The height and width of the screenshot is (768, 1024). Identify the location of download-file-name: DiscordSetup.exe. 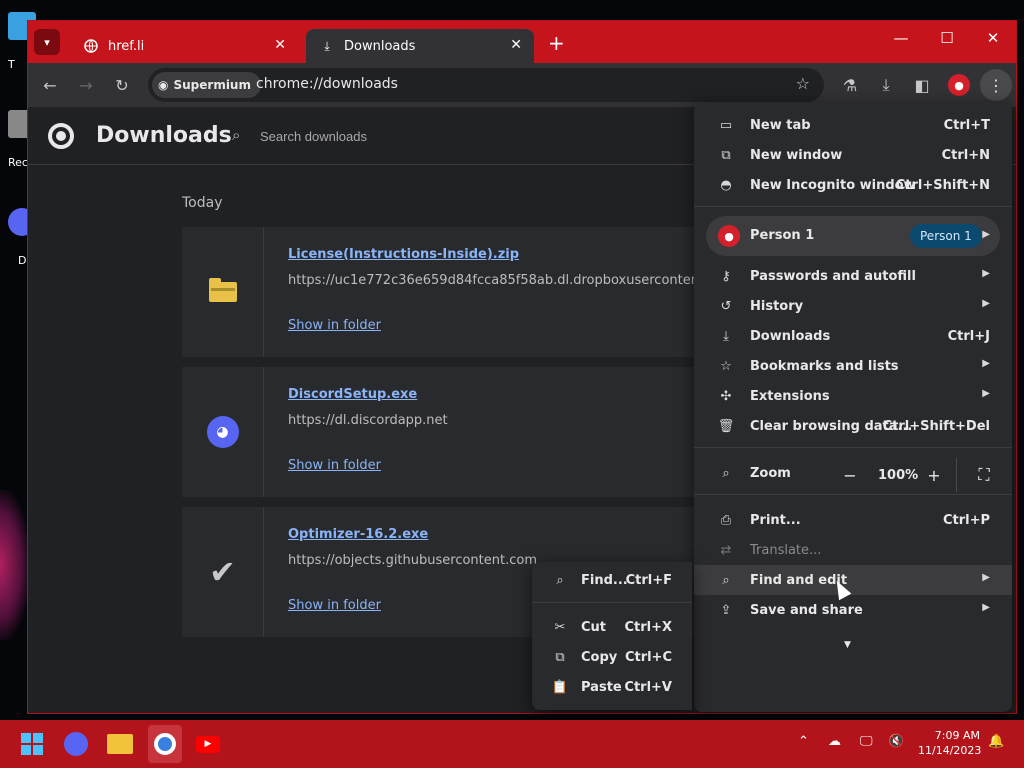
(352, 394).